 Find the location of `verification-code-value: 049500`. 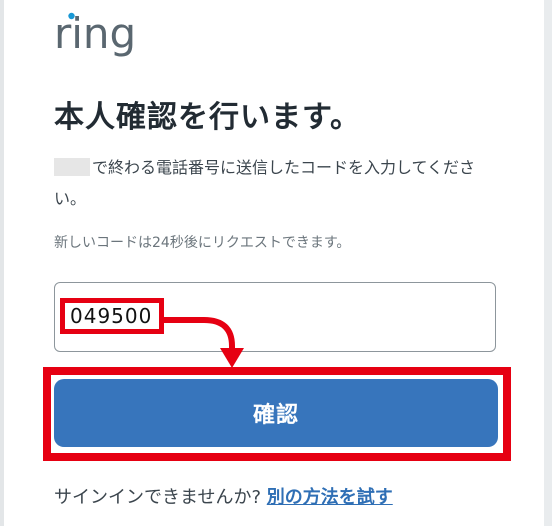

verification-code-value: 049500 is located at coordinates (111, 316).